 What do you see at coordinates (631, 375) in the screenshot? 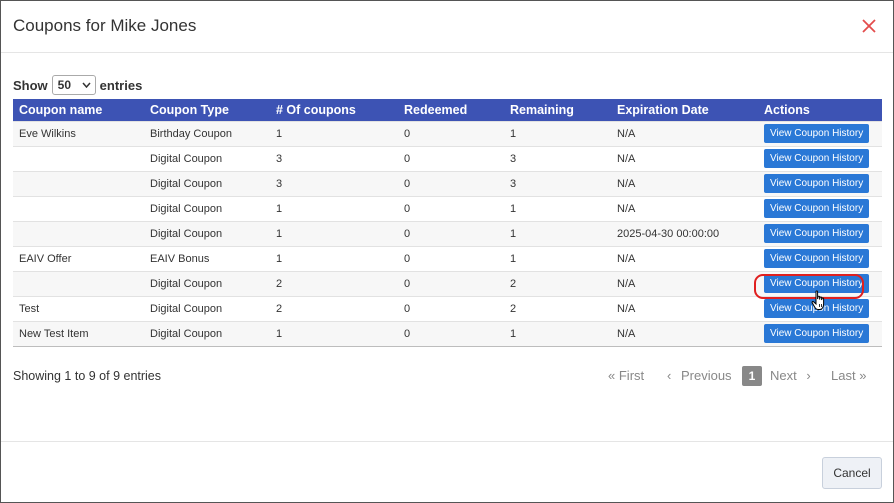
I see `pagination-first-label: First` at bounding box center [631, 375].